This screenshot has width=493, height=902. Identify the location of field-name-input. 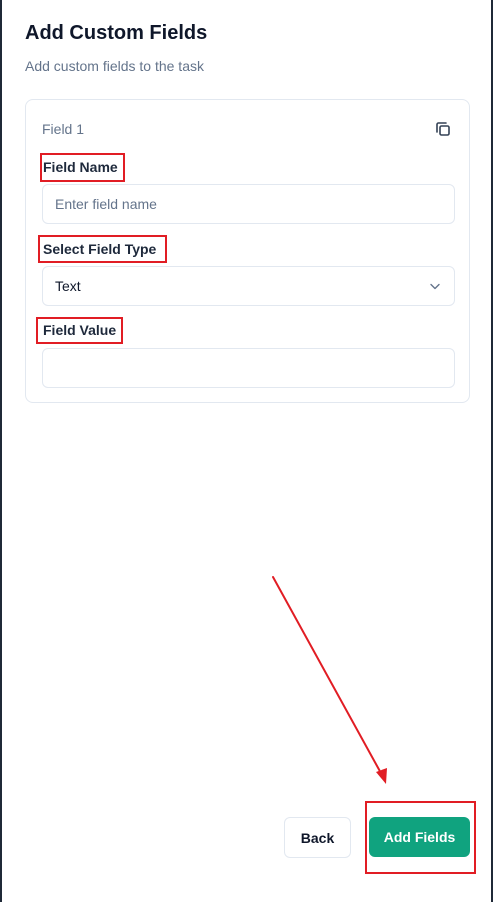
(248, 204).